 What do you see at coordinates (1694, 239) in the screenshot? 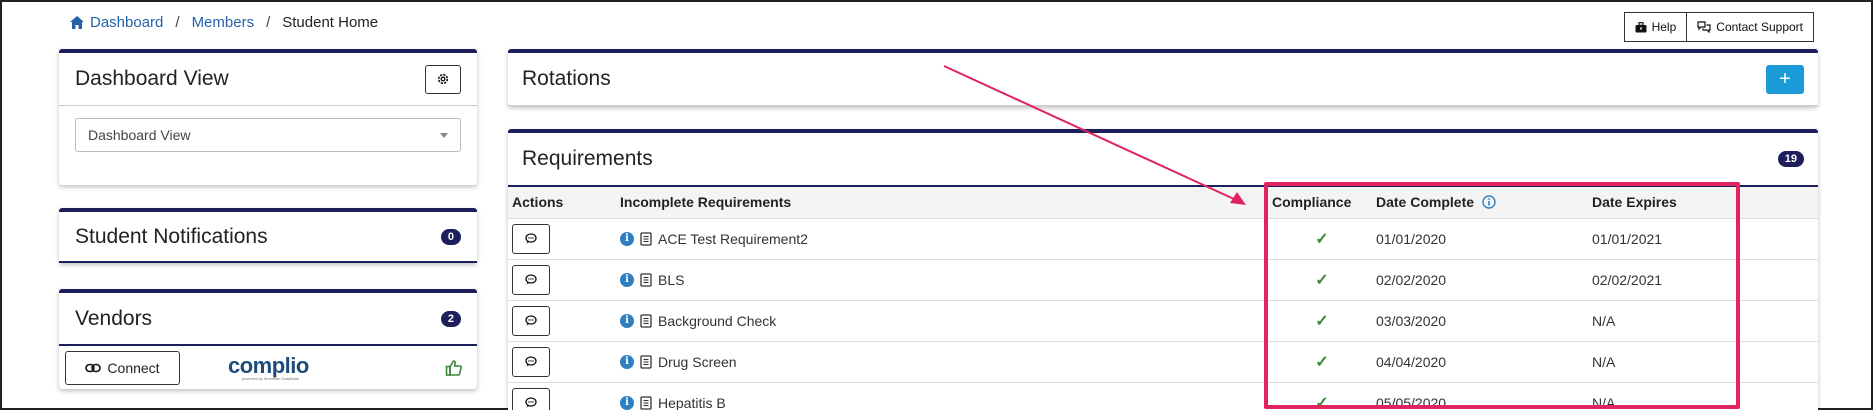
I see `date-expires-cell: 01/01/2021` at bounding box center [1694, 239].